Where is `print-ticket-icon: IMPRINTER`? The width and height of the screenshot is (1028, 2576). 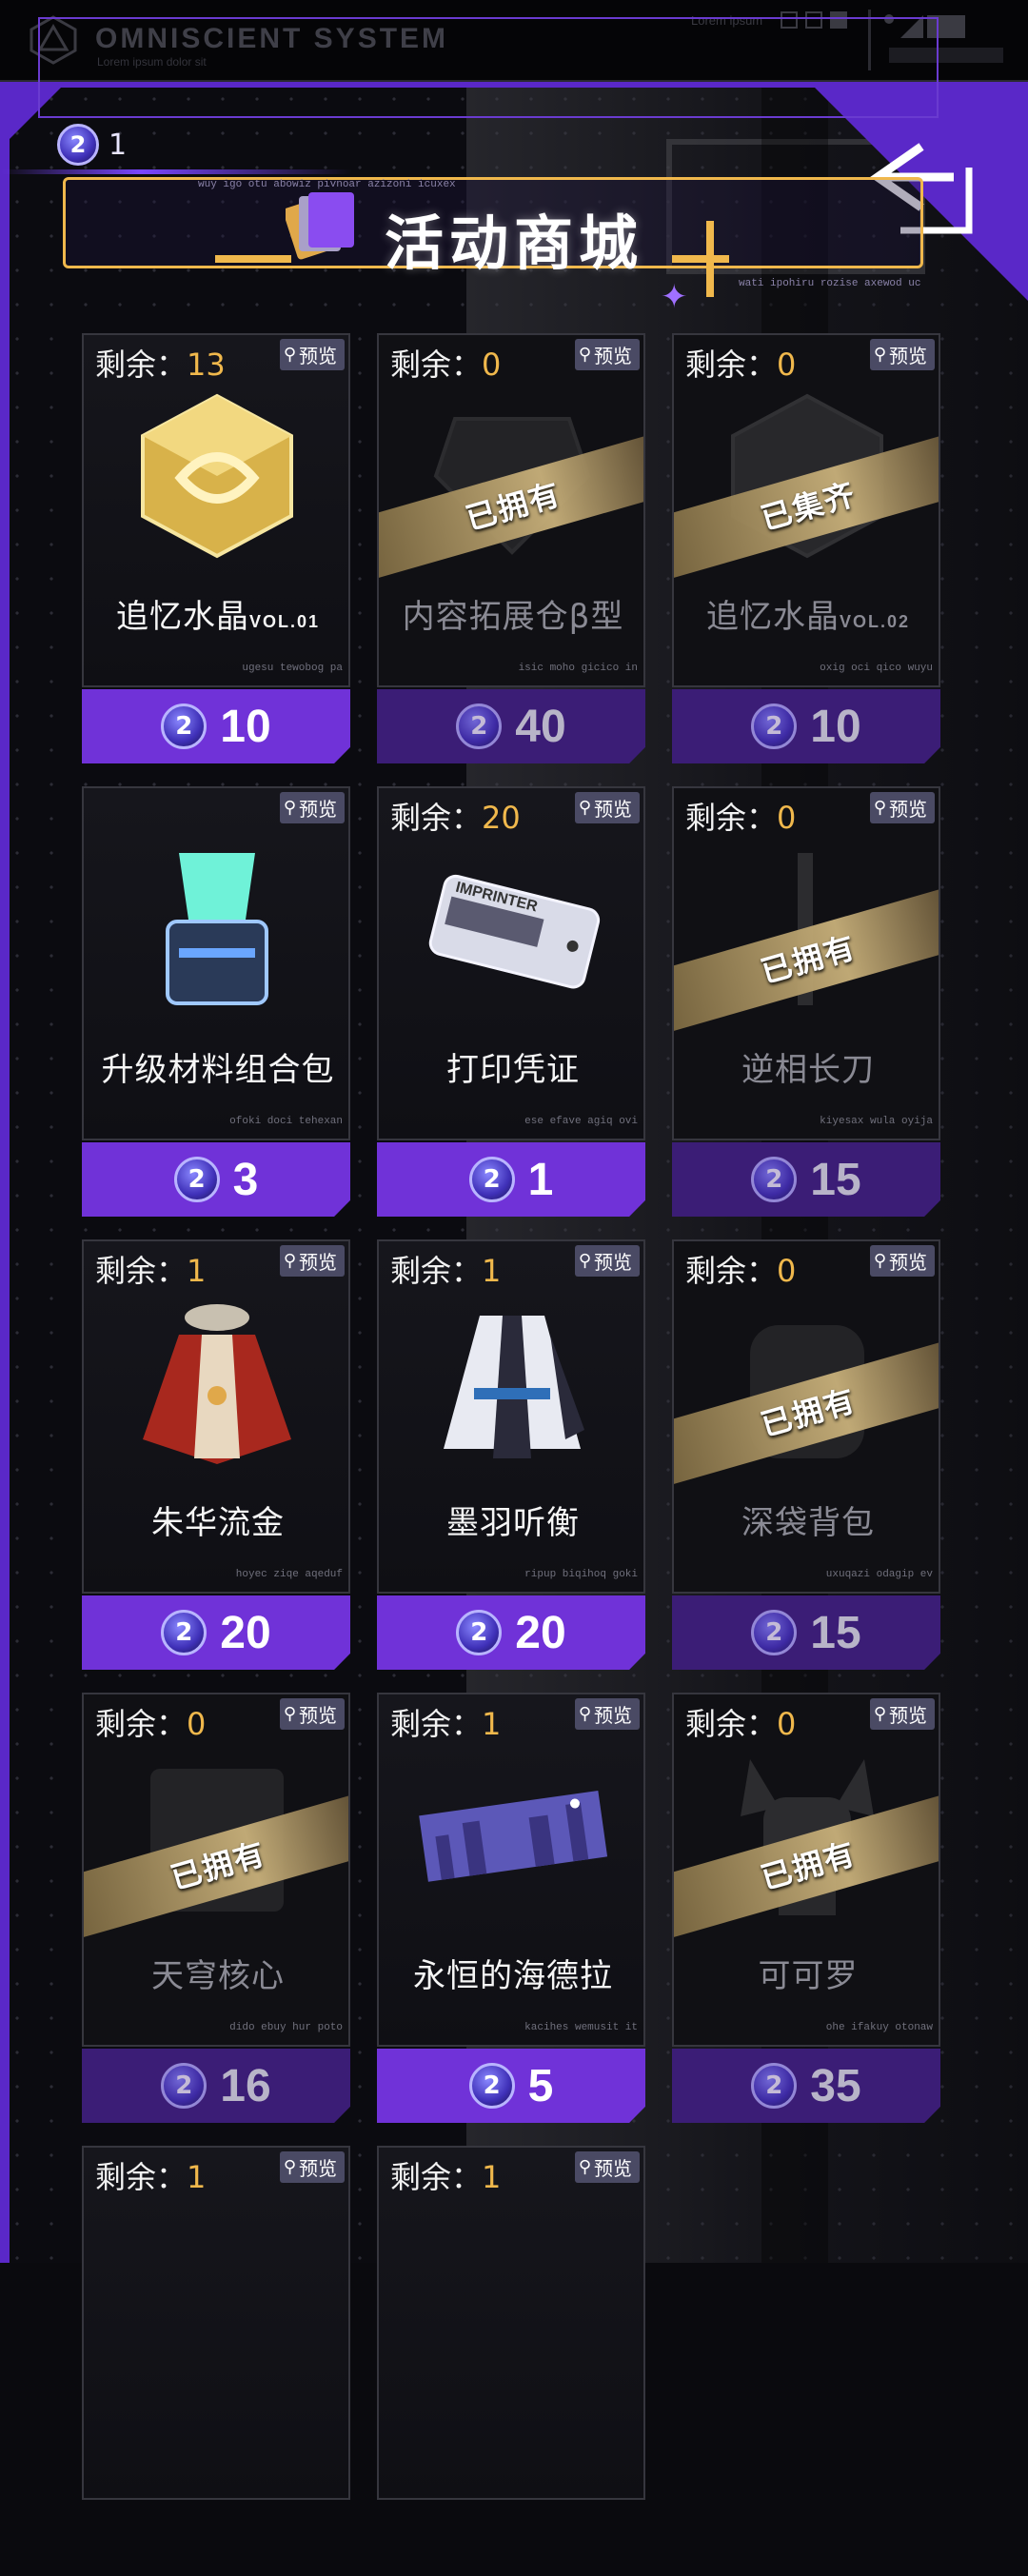
print-ticket-icon: IMPRINTER is located at coordinates (512, 929).